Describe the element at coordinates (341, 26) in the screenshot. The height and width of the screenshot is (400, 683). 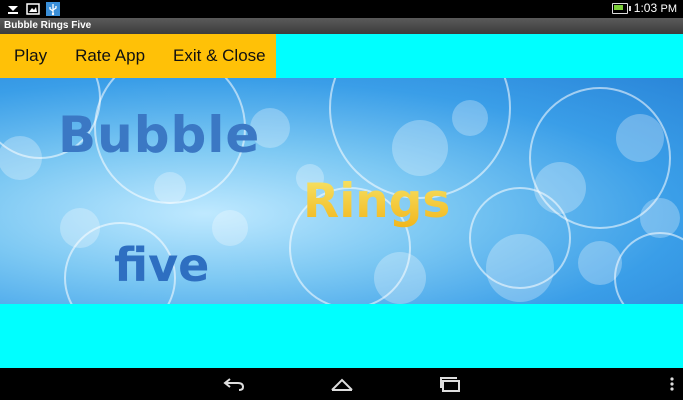
I see `window-title: Bubble Rings Five` at that location.